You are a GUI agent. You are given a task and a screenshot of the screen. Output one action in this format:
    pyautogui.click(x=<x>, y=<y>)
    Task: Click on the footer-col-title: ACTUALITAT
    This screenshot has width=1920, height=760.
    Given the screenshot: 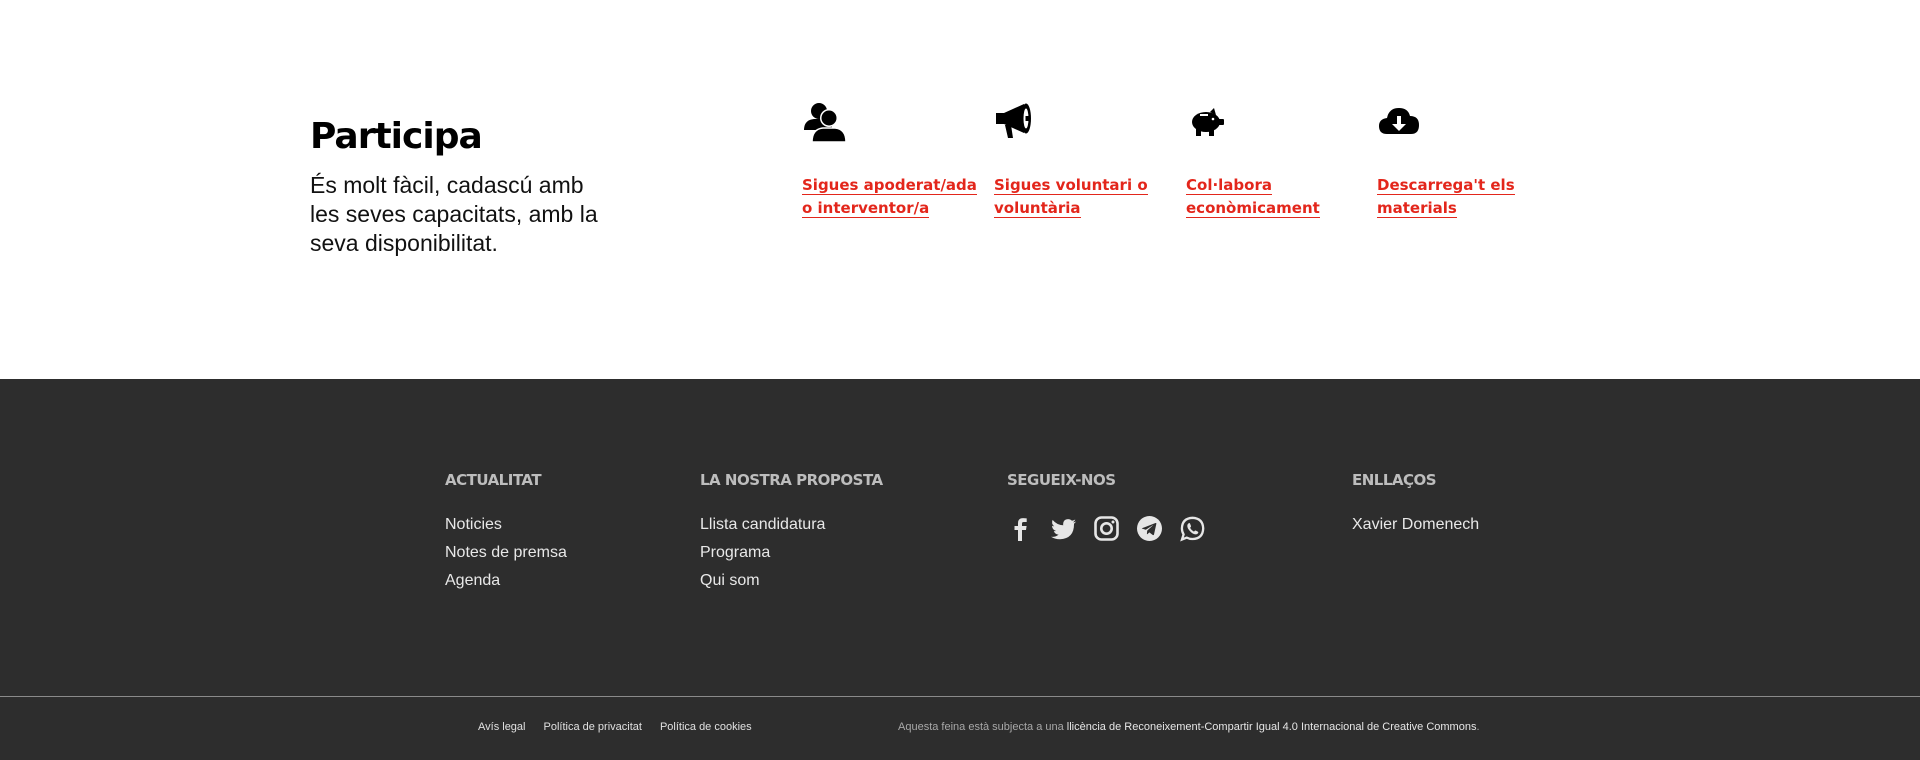 What is the action you would take?
    pyautogui.click(x=493, y=480)
    